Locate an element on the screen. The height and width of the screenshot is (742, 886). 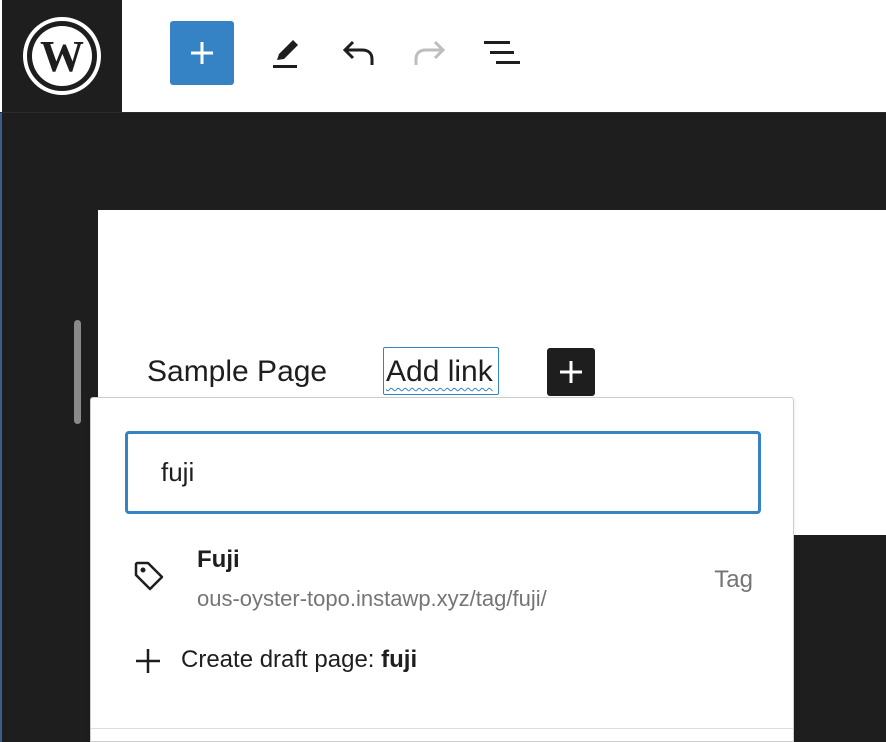
wordpress-logo-icon: W is located at coordinates (62, 56).